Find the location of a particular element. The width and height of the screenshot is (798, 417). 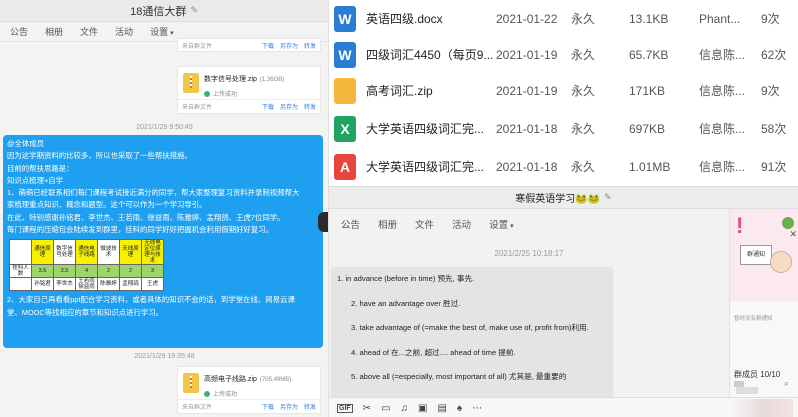

chat-title-bar: 18通信大群 ✎ is located at coordinates (164, 11).